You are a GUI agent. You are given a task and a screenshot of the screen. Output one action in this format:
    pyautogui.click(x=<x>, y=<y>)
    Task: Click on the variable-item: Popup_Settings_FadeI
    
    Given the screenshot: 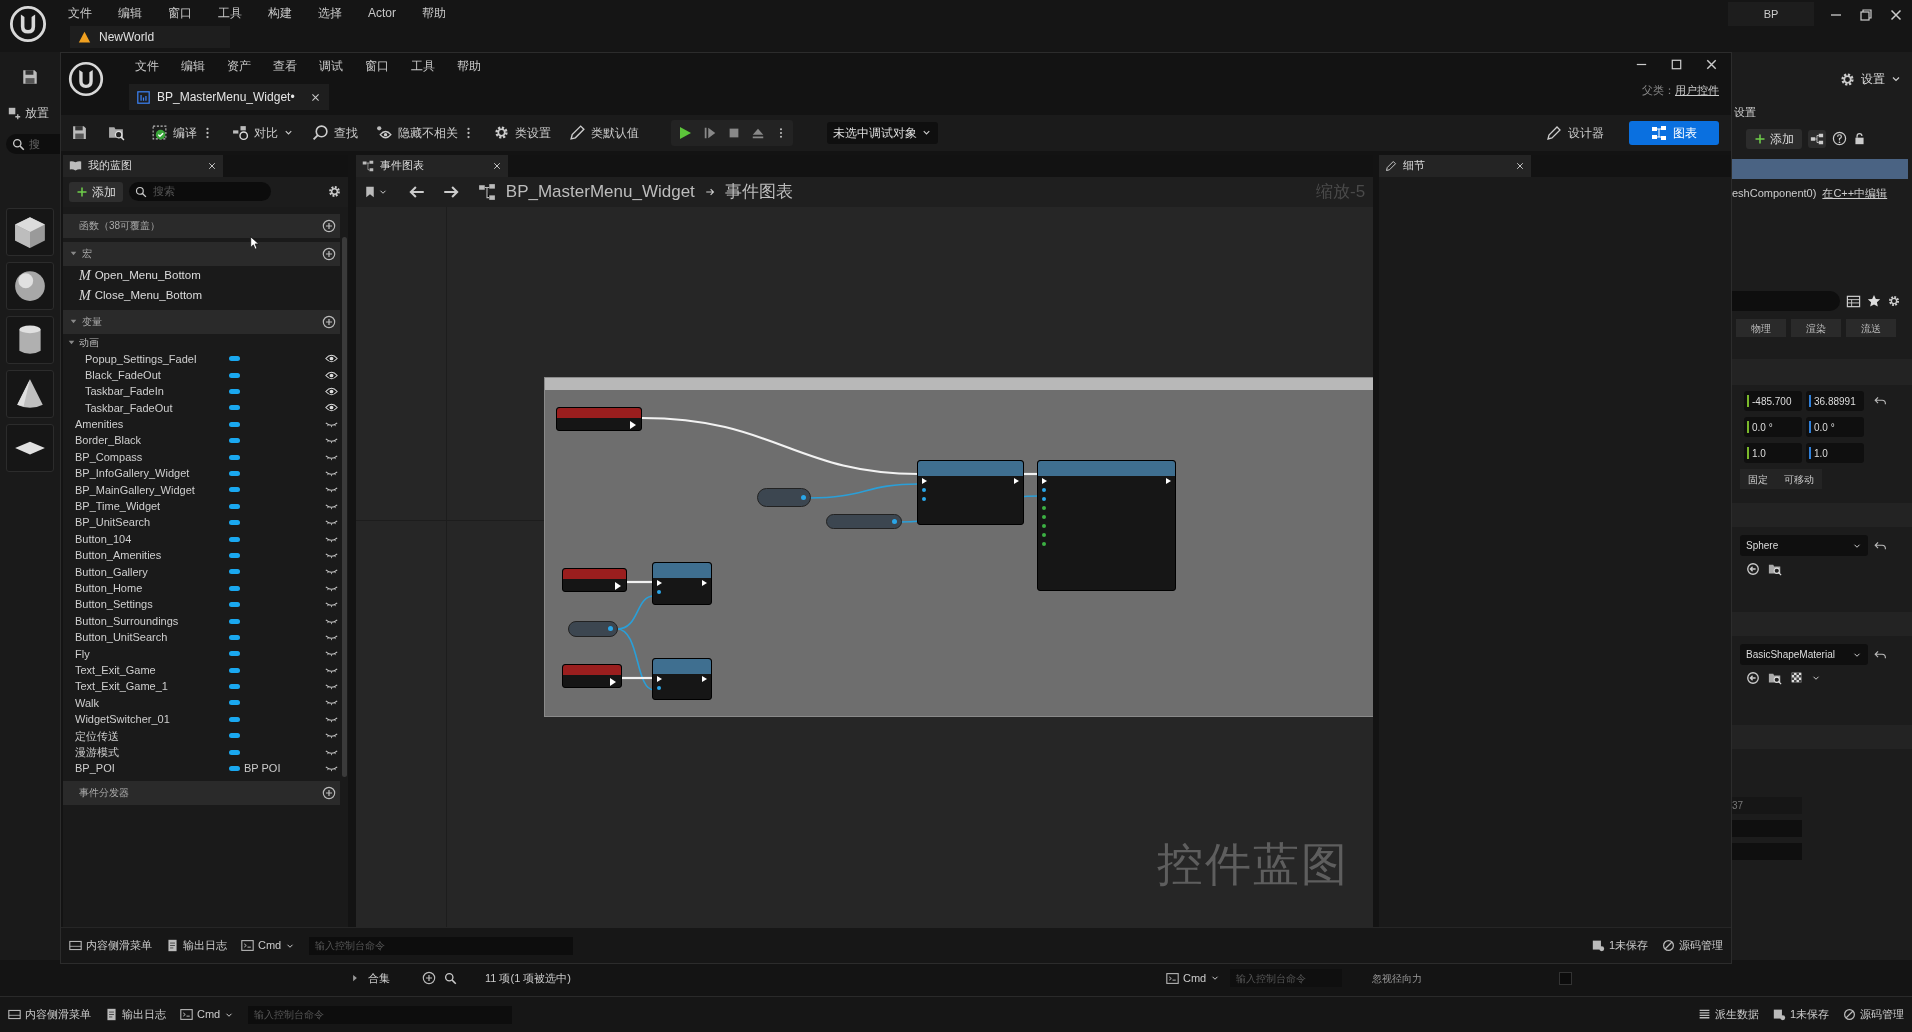 What is the action you would take?
    pyautogui.click(x=201, y=358)
    